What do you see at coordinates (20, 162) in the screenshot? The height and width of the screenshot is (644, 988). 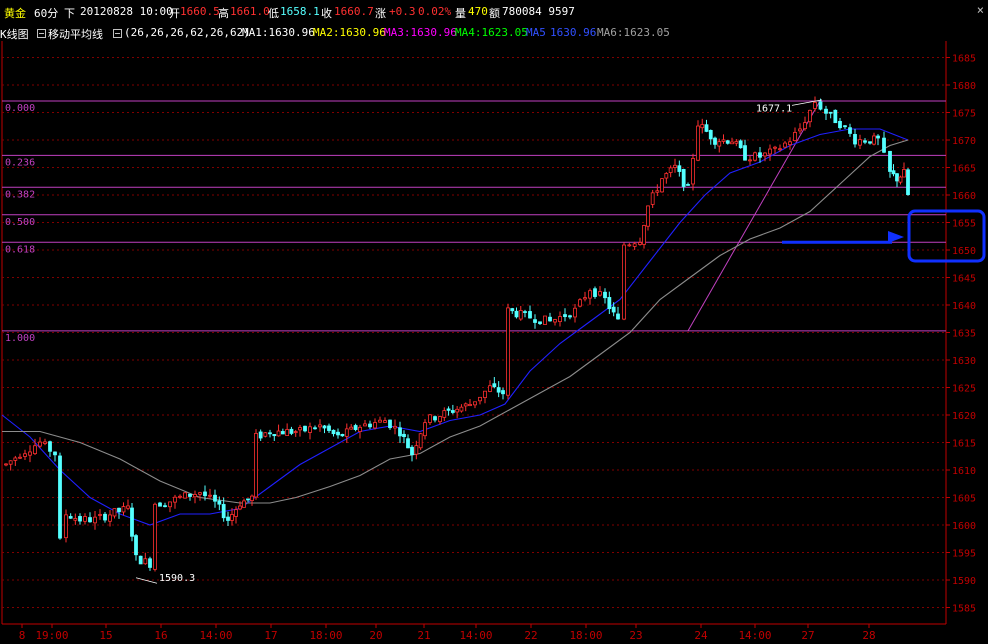 I see `fib-label: 0.236` at bounding box center [20, 162].